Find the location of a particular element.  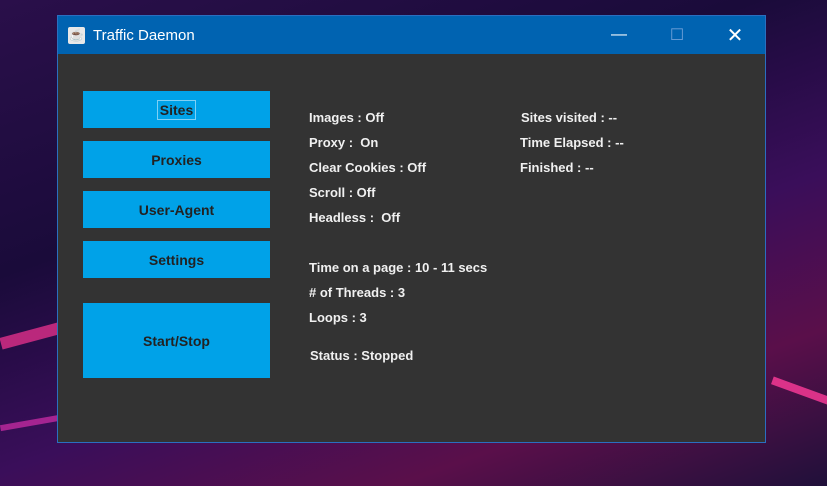

sites-button-label: Sites is located at coordinates (176, 109).